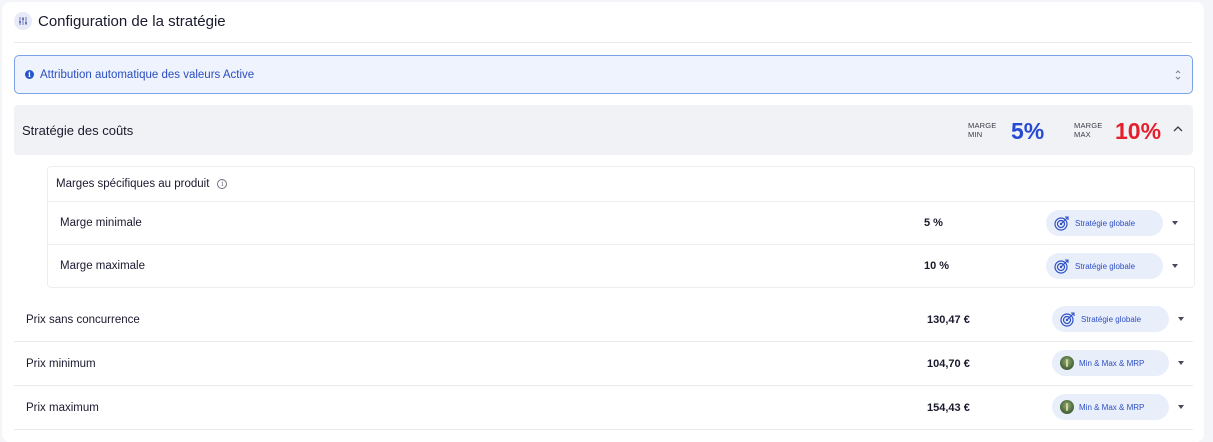  I want to click on sliders-icon, so click(23, 21).